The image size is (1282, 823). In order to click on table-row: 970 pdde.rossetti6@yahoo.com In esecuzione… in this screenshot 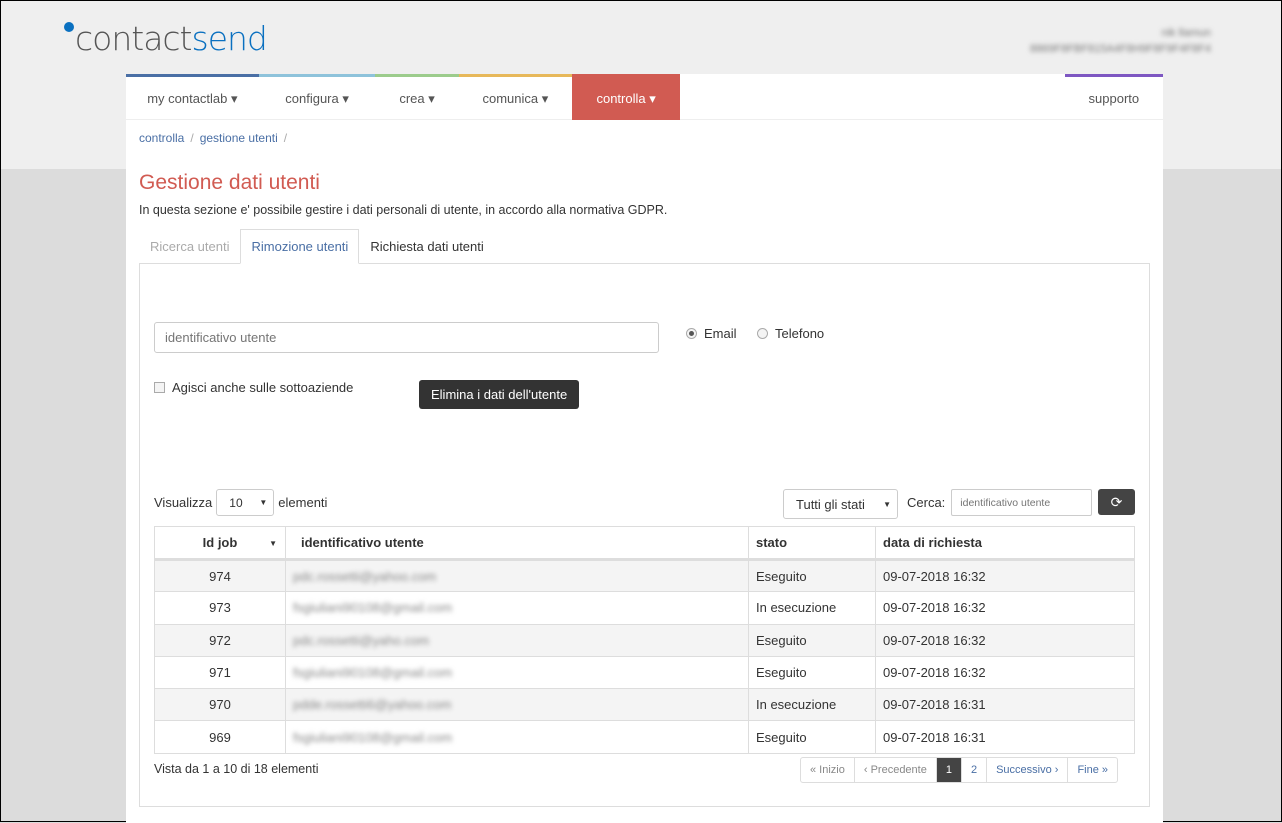, I will do `click(644, 705)`.